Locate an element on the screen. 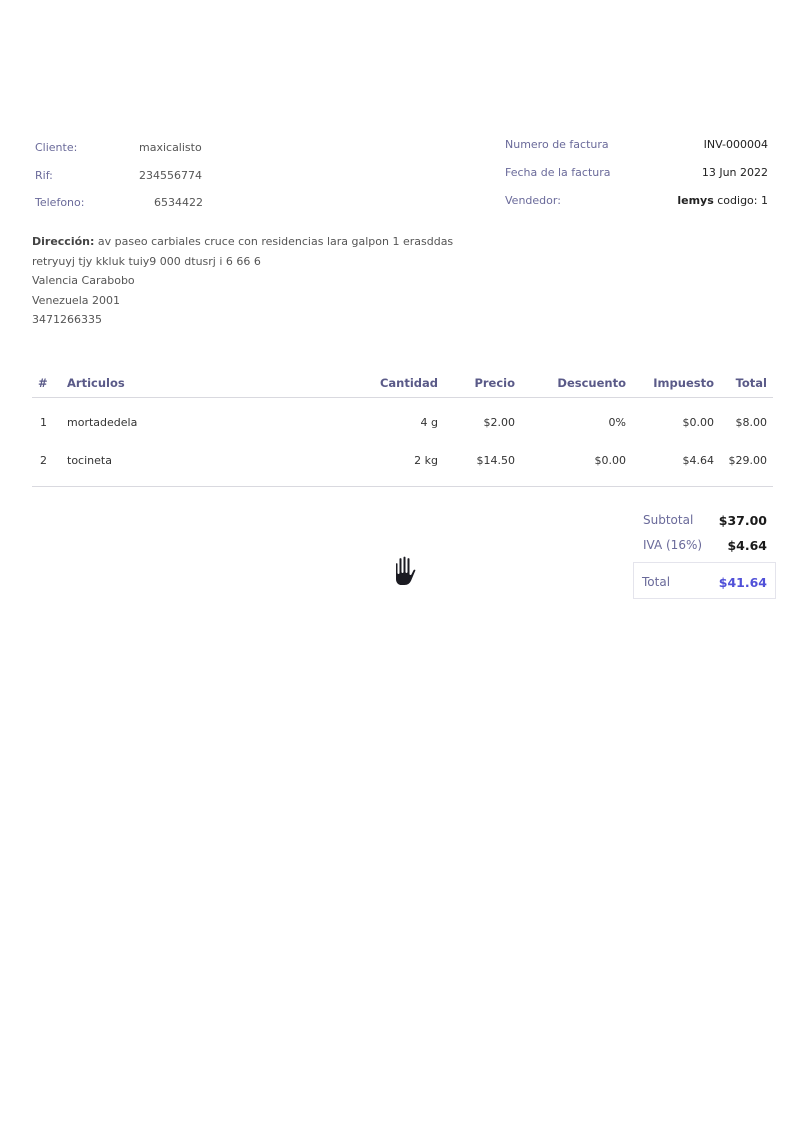 The image size is (793, 1123). cliente-label: Cliente: is located at coordinates (56, 147).